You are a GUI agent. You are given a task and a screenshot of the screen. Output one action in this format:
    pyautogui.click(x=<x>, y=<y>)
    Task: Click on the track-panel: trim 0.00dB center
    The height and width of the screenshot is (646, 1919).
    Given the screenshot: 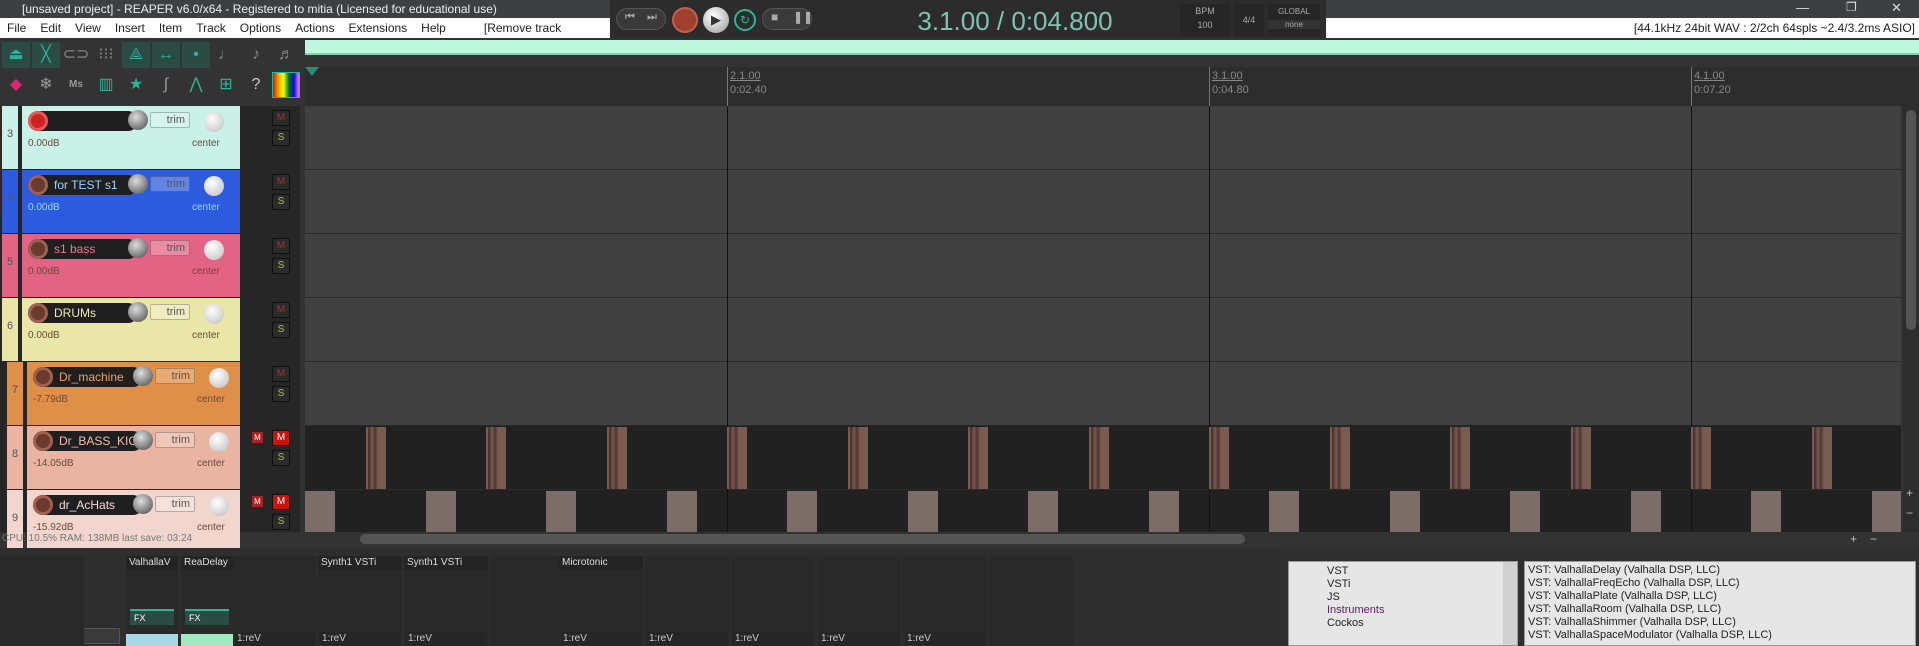 What is the action you would take?
    pyautogui.click(x=131, y=137)
    